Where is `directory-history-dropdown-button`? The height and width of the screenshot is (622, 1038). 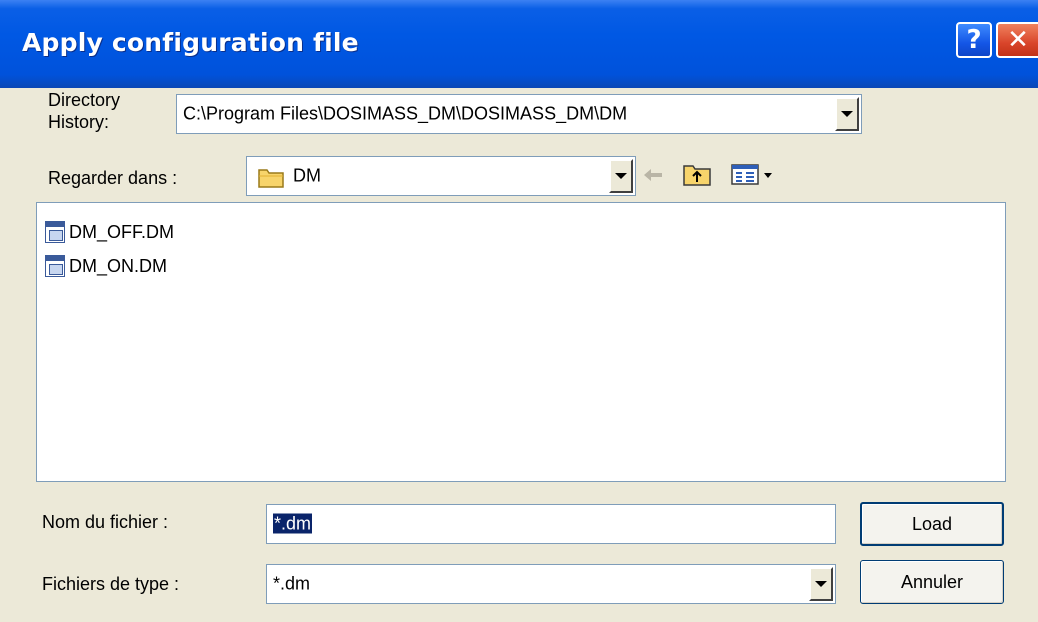 directory-history-dropdown-button is located at coordinates (847, 114).